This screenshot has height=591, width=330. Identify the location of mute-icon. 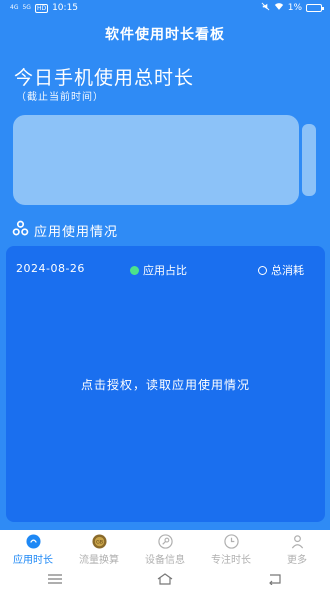
(265, 8).